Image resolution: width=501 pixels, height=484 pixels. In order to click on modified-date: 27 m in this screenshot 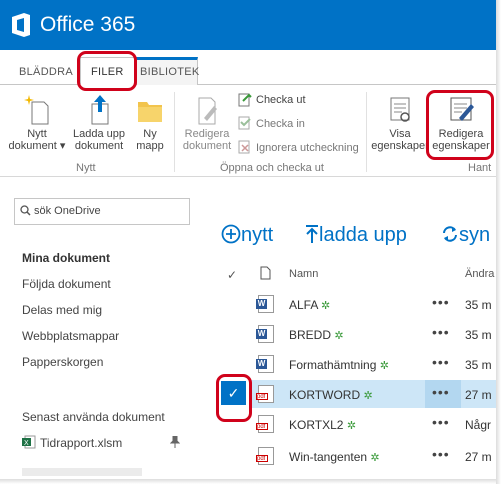, I will do `click(478, 395)`.